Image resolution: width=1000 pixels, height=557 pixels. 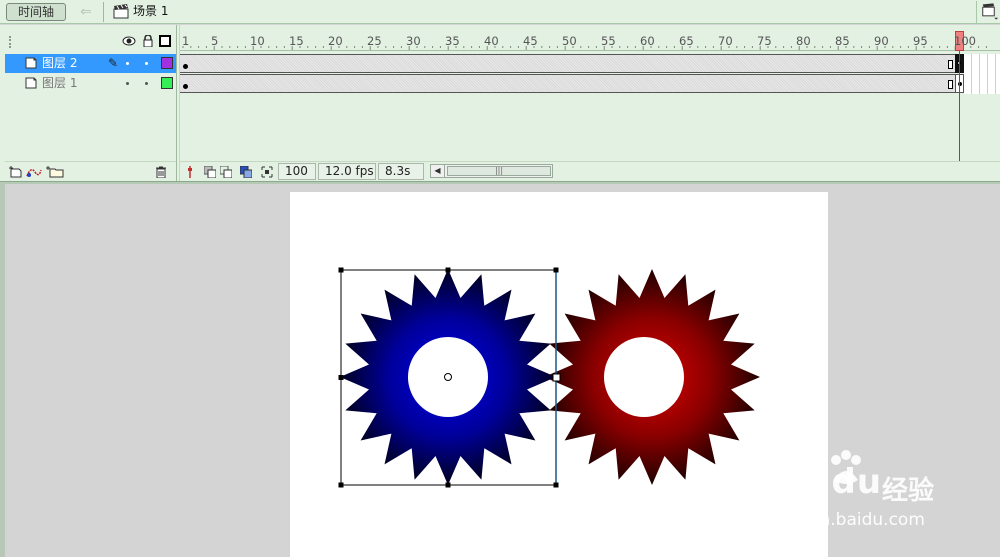 What do you see at coordinates (60, 83) in the screenshot?
I see `layer-name: 图层 1` at bounding box center [60, 83].